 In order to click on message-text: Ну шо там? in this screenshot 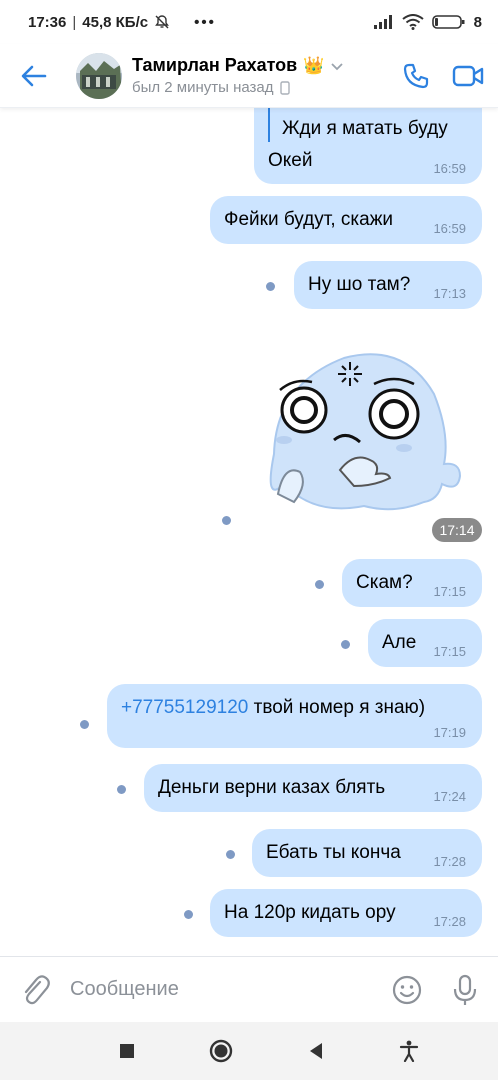, I will do `click(359, 284)`.